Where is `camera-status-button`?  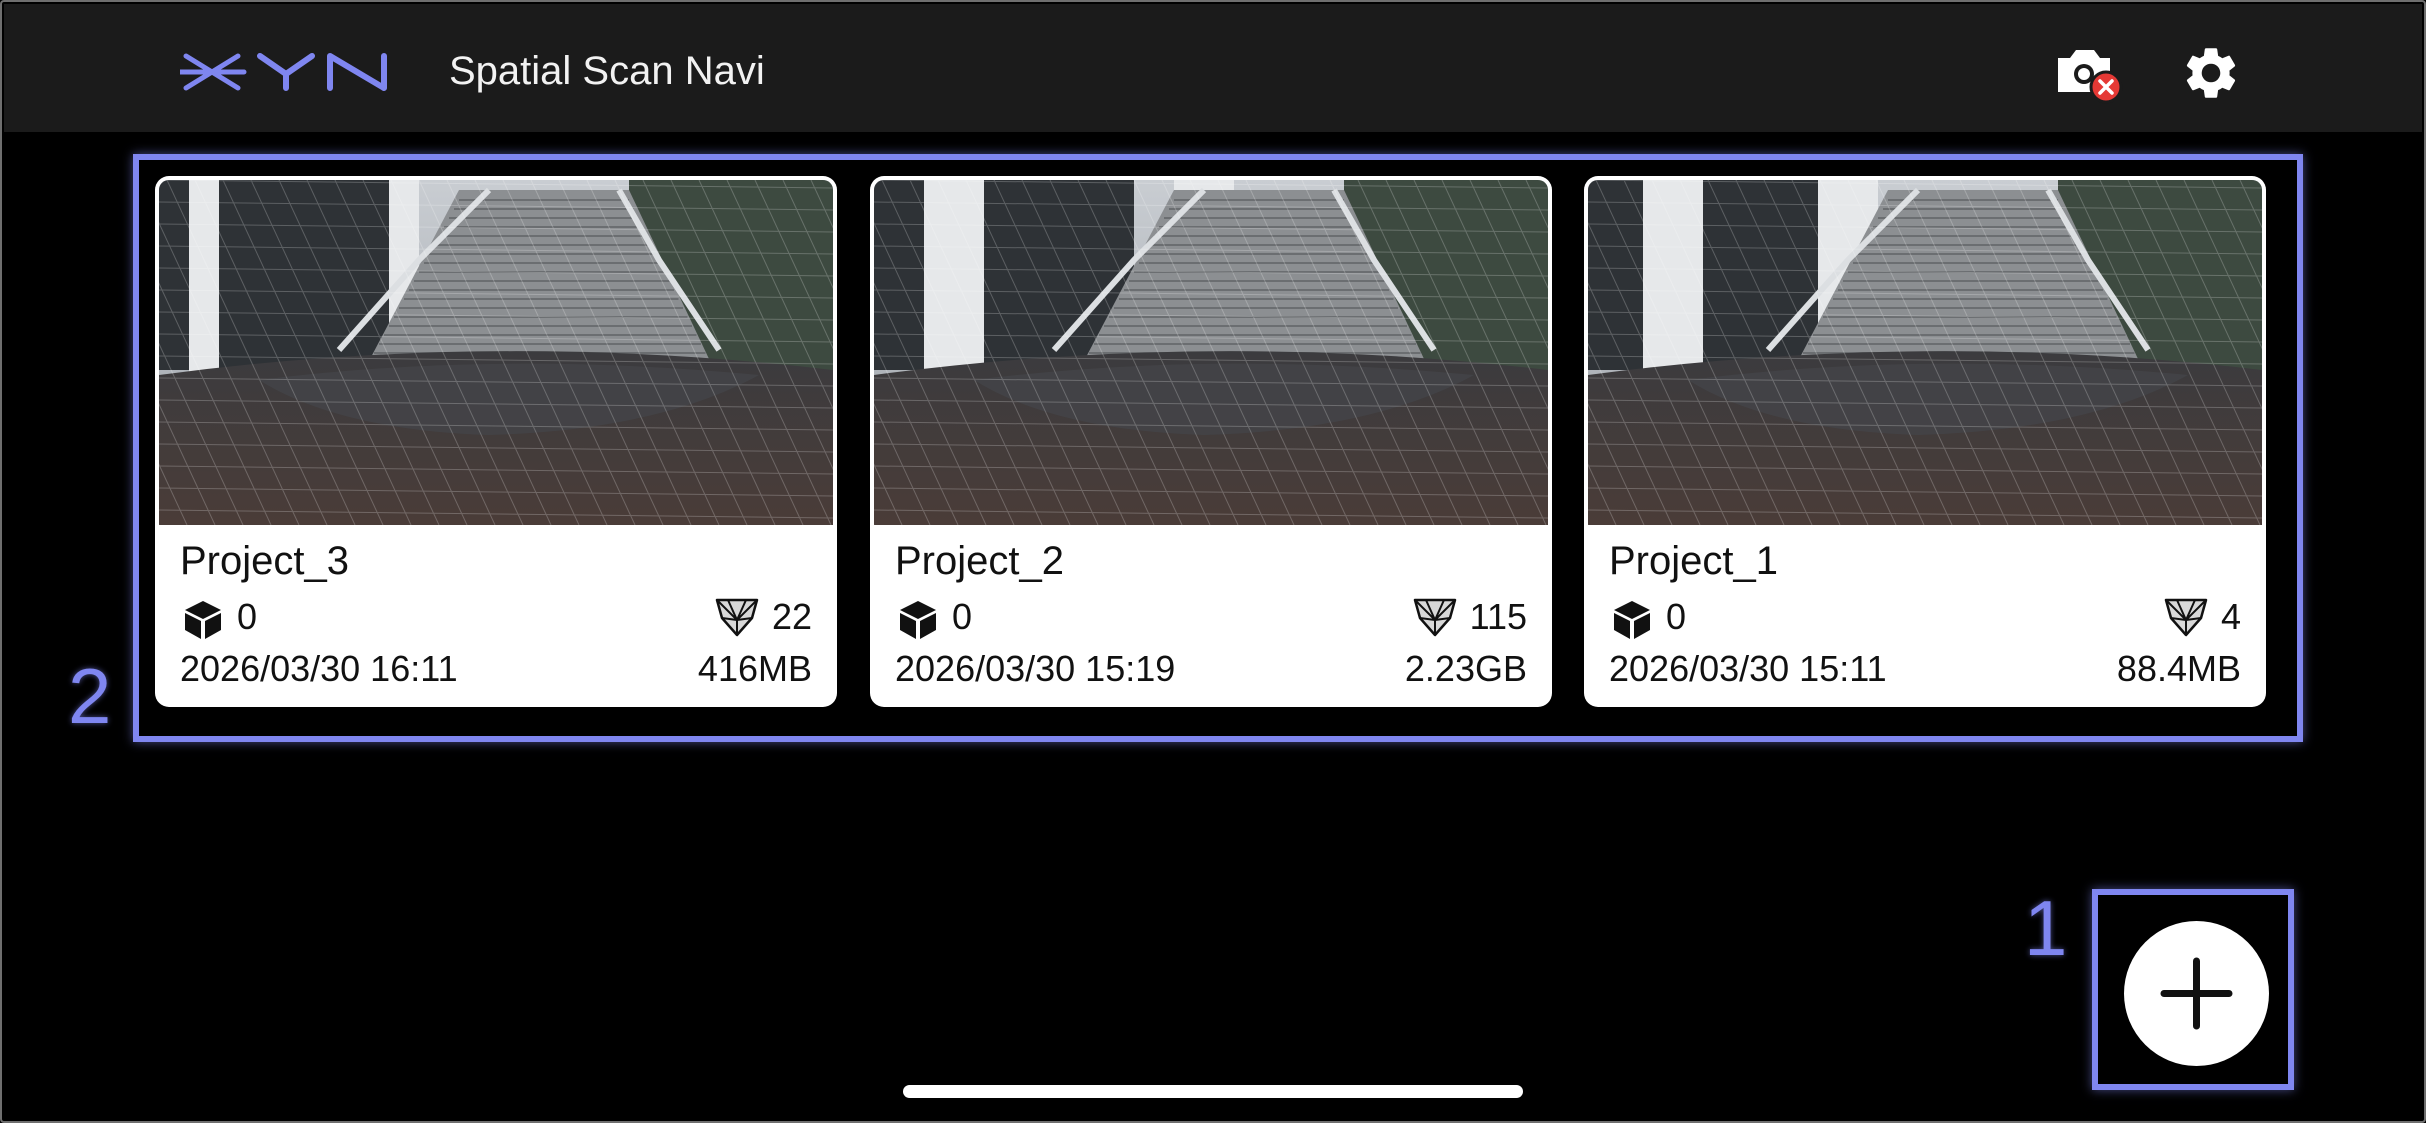 camera-status-button is located at coordinates (2089, 74).